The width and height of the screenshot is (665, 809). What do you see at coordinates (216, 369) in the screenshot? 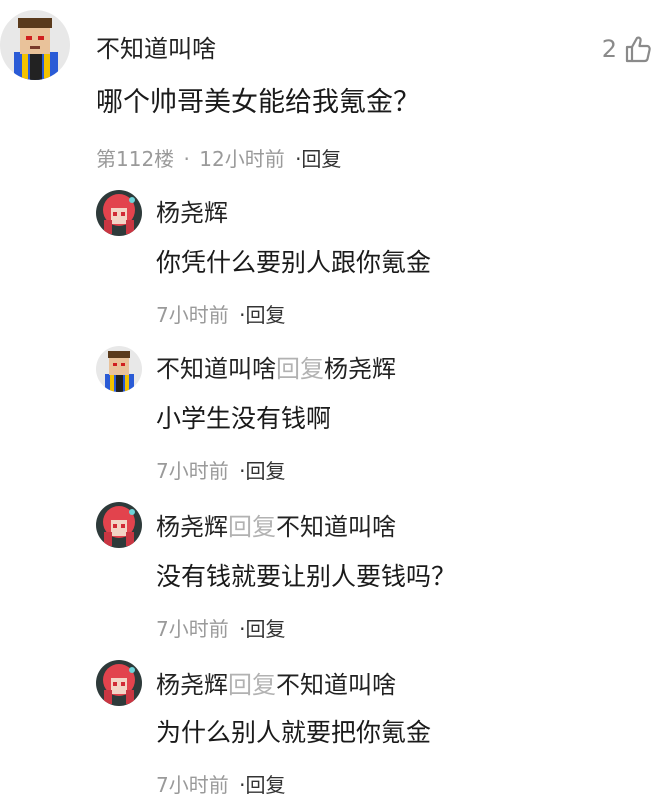
I see `reply-author: 不知道叫啥` at bounding box center [216, 369].